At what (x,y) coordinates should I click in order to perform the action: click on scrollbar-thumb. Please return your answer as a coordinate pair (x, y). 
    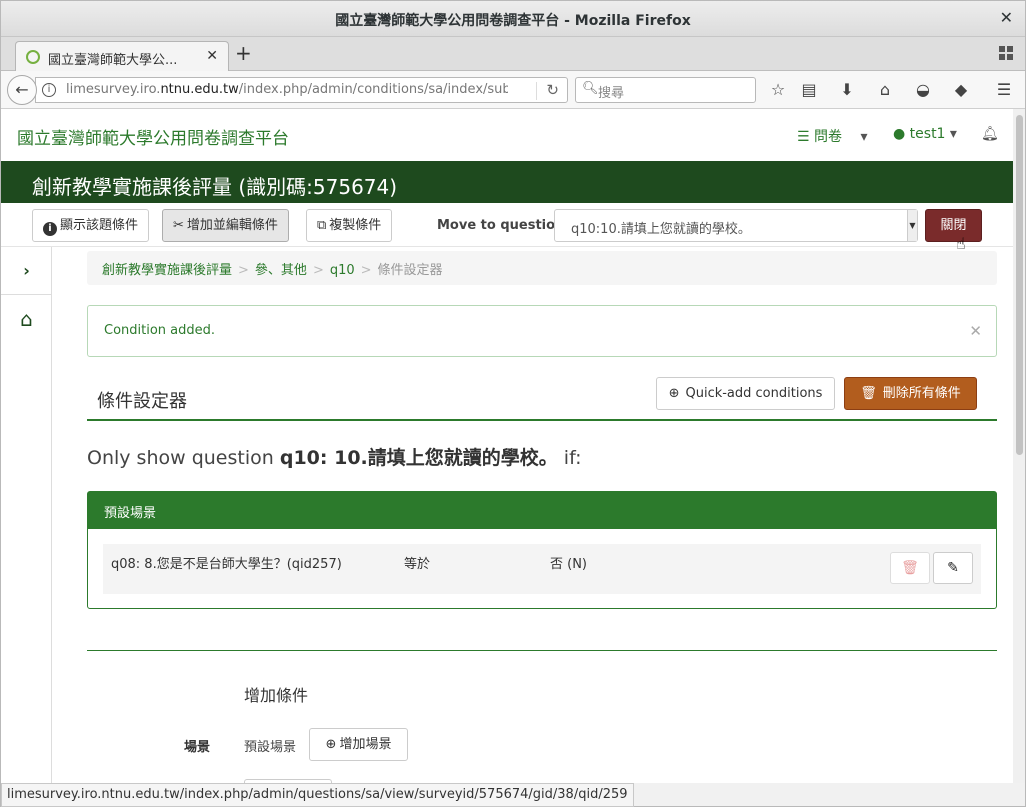
    Looking at the image, I should click on (1019, 285).